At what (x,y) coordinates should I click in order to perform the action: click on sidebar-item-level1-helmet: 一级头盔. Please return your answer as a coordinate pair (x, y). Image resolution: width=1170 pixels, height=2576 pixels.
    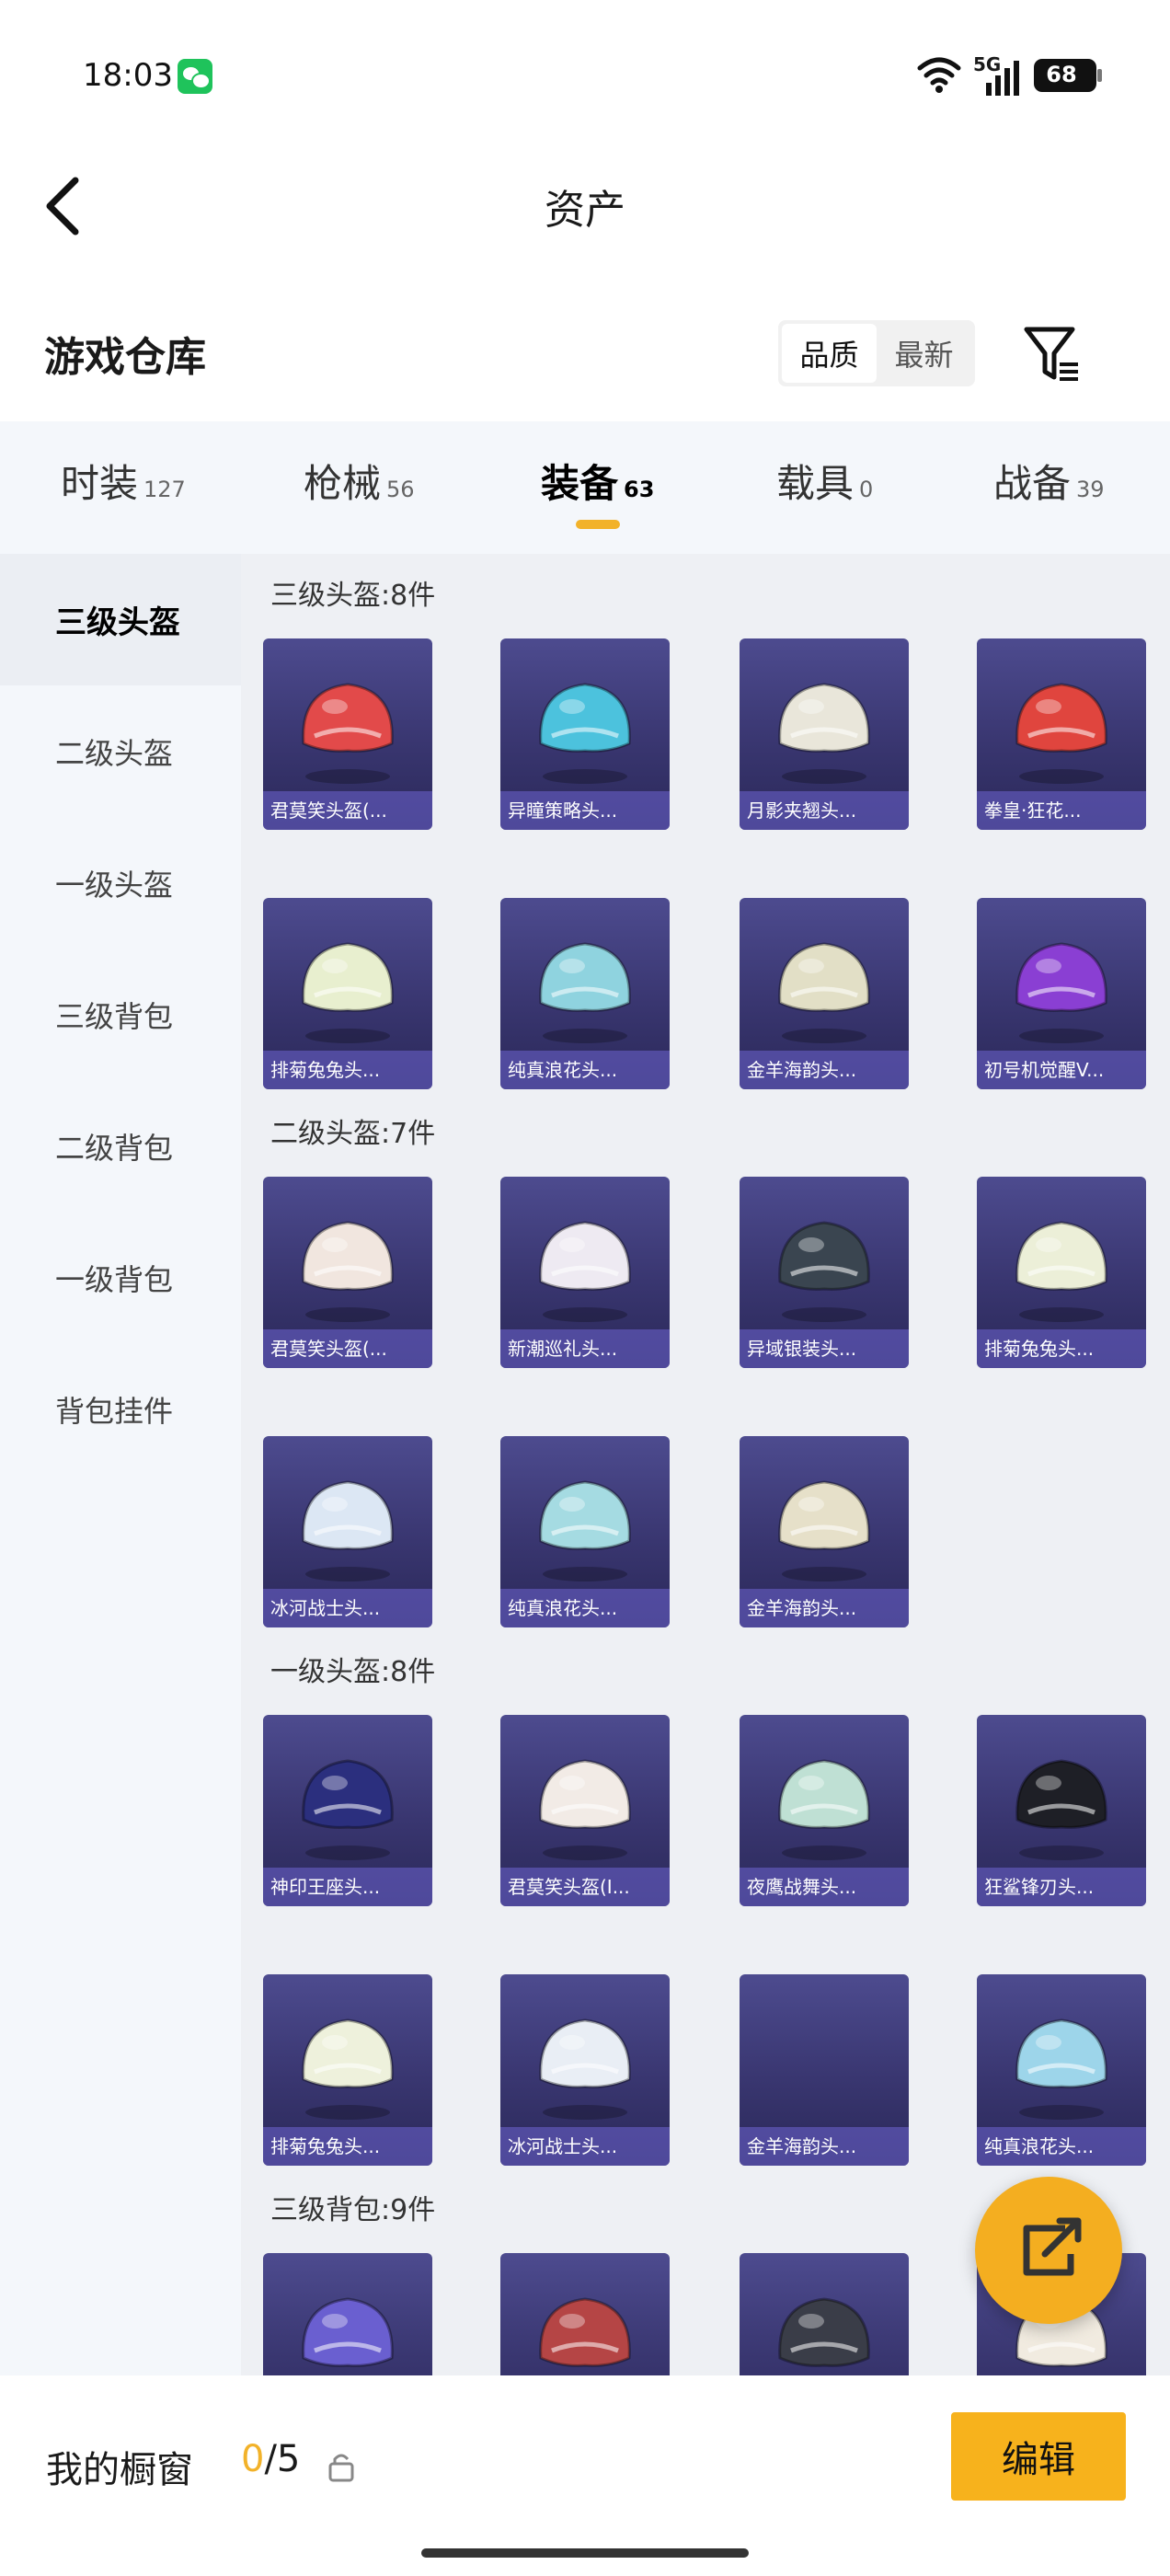
    Looking at the image, I should click on (120, 883).